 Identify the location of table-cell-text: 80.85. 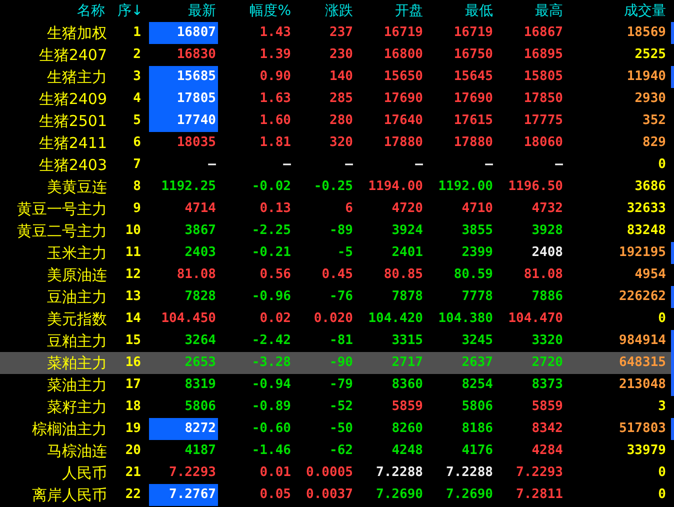
(403, 275).